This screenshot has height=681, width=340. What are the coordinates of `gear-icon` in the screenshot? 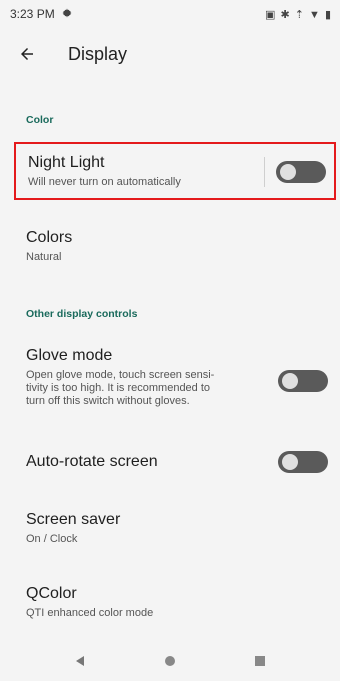 It's located at (67, 14).